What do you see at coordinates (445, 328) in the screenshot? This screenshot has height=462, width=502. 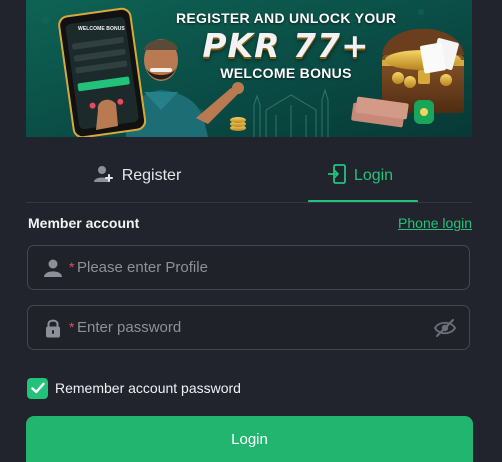 I see `eye-off-icon` at bounding box center [445, 328].